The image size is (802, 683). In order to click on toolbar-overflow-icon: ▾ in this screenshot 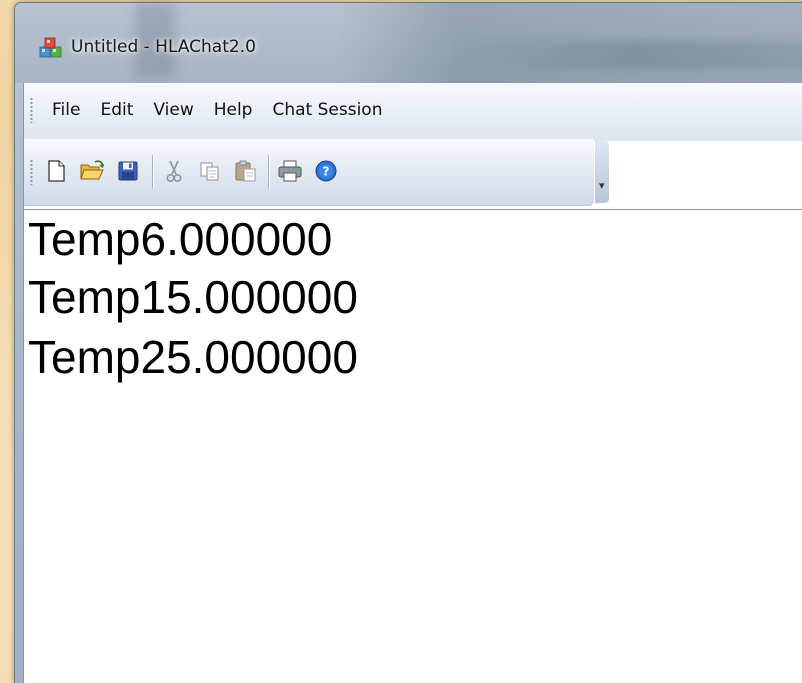, I will do `click(602, 185)`.